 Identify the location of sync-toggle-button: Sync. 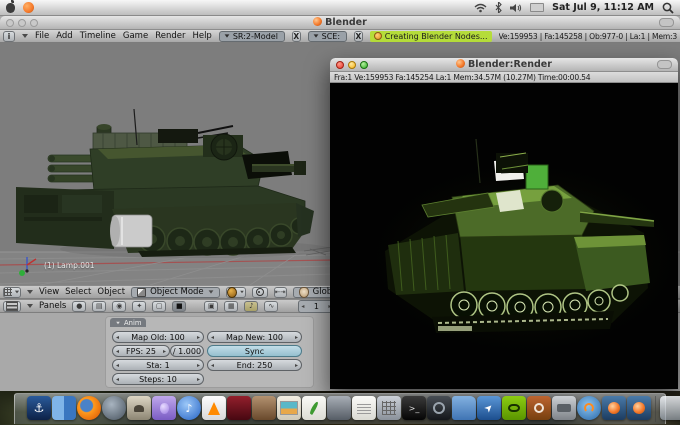
(254, 351).